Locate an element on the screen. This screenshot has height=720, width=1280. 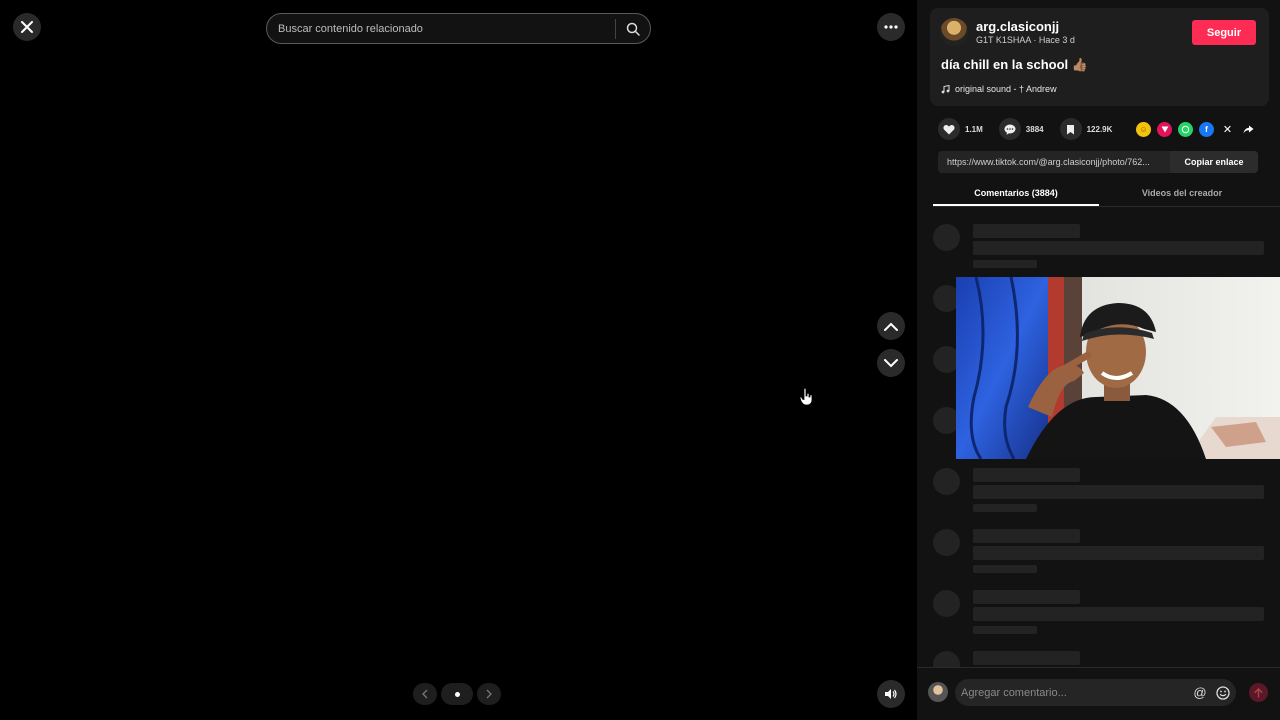
sound-link: original sound - † Andrew is located at coordinates (999, 89).